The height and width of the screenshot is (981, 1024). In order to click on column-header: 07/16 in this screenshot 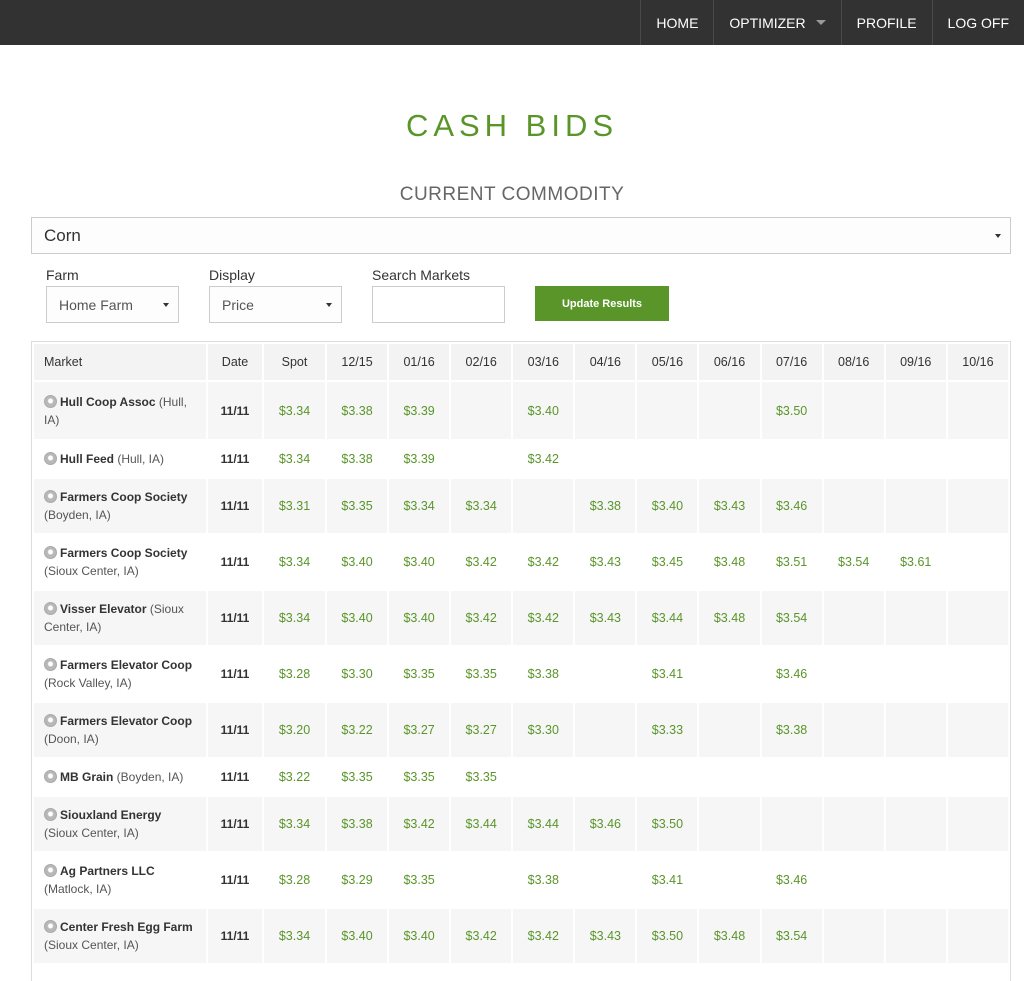, I will do `click(791, 362)`.